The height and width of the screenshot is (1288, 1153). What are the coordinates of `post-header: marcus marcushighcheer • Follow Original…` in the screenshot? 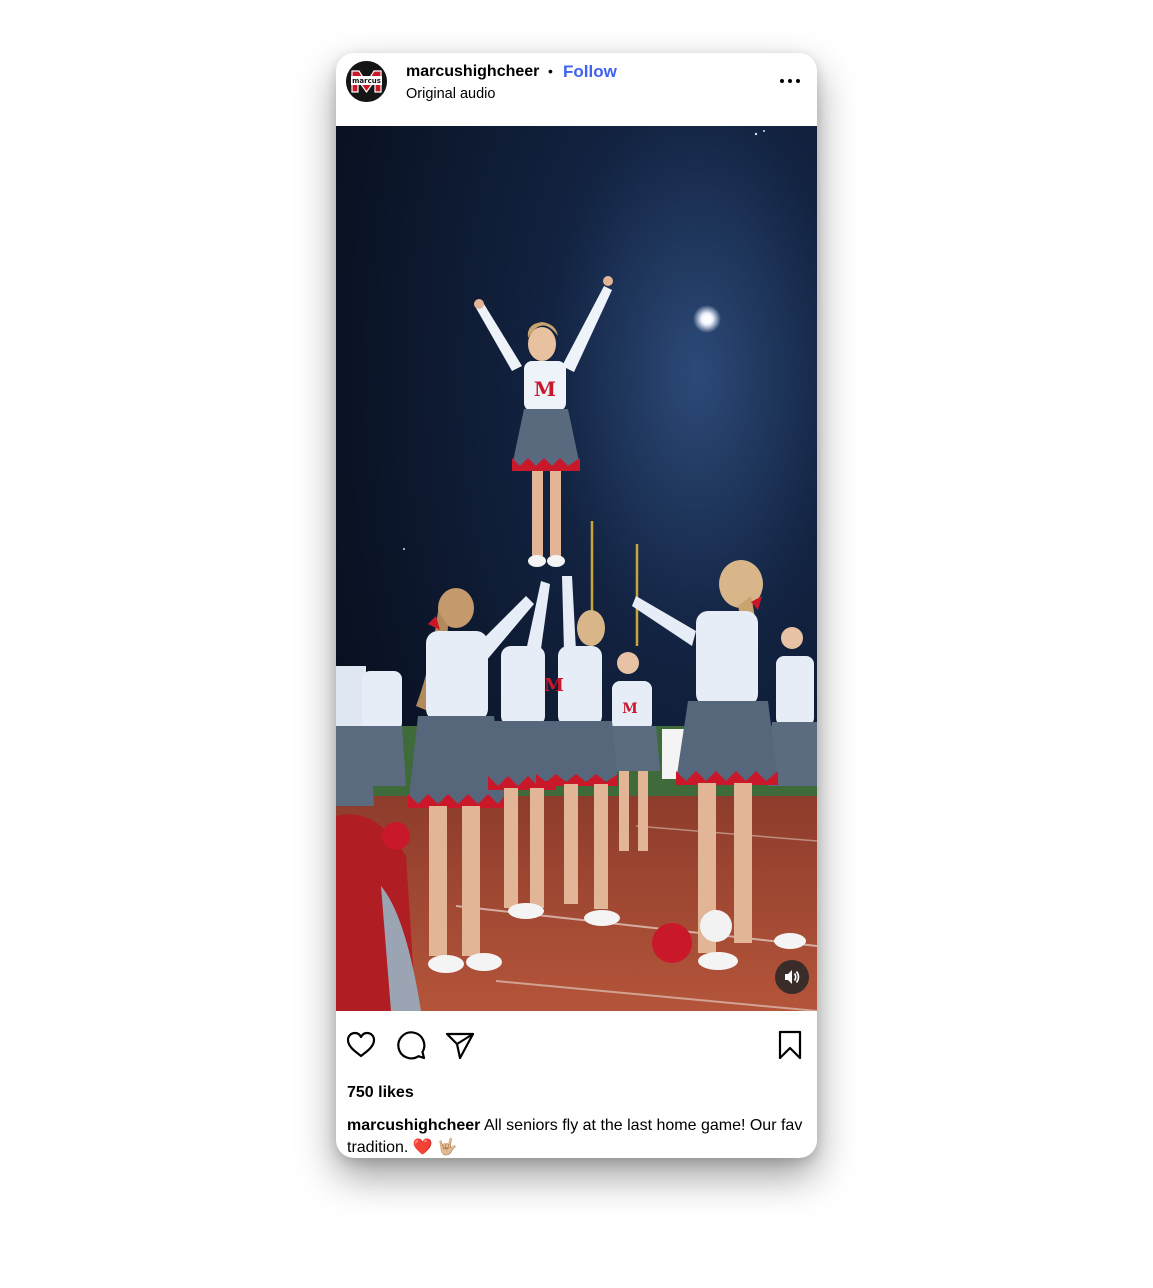 It's located at (576, 89).